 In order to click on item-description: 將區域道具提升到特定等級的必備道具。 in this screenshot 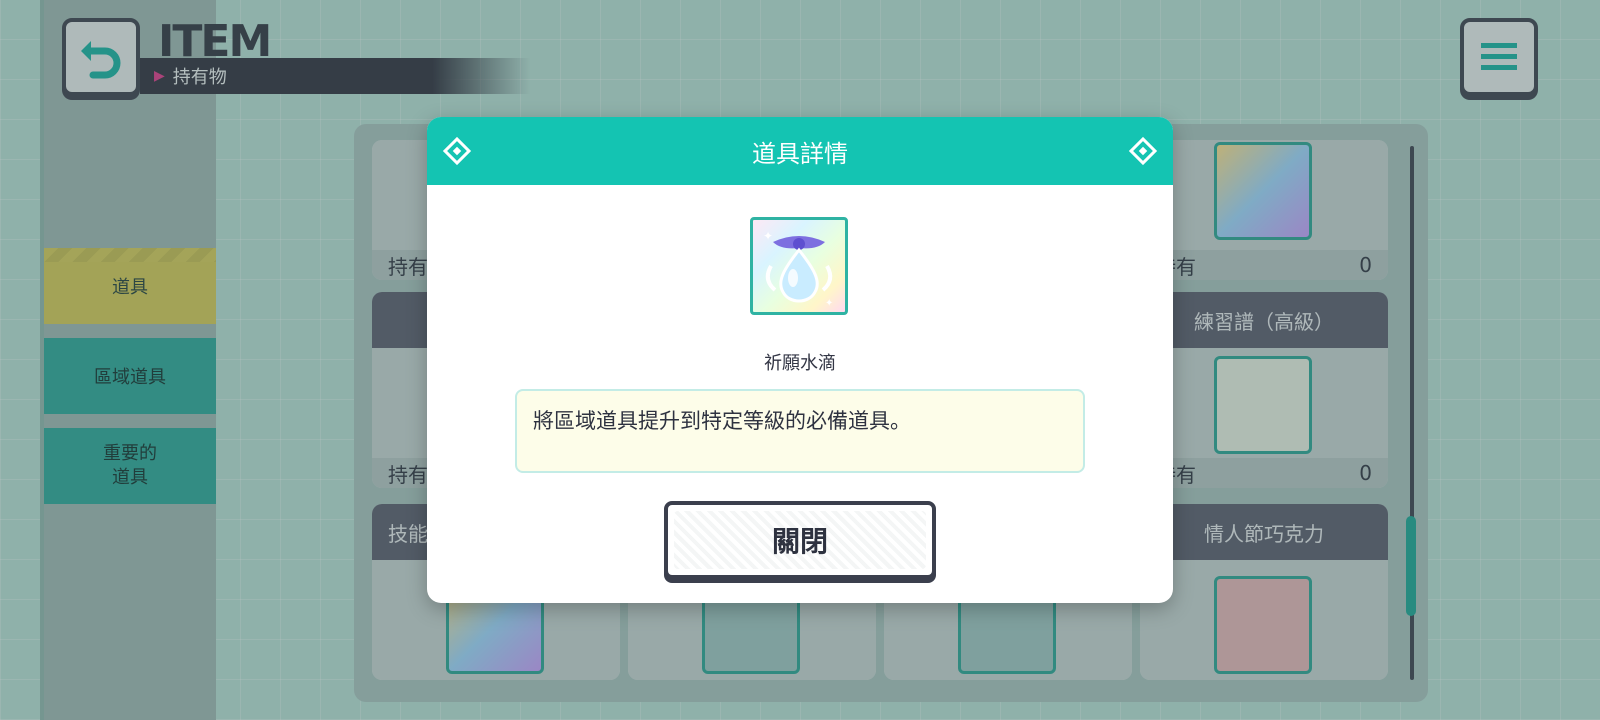, I will do `click(800, 431)`.